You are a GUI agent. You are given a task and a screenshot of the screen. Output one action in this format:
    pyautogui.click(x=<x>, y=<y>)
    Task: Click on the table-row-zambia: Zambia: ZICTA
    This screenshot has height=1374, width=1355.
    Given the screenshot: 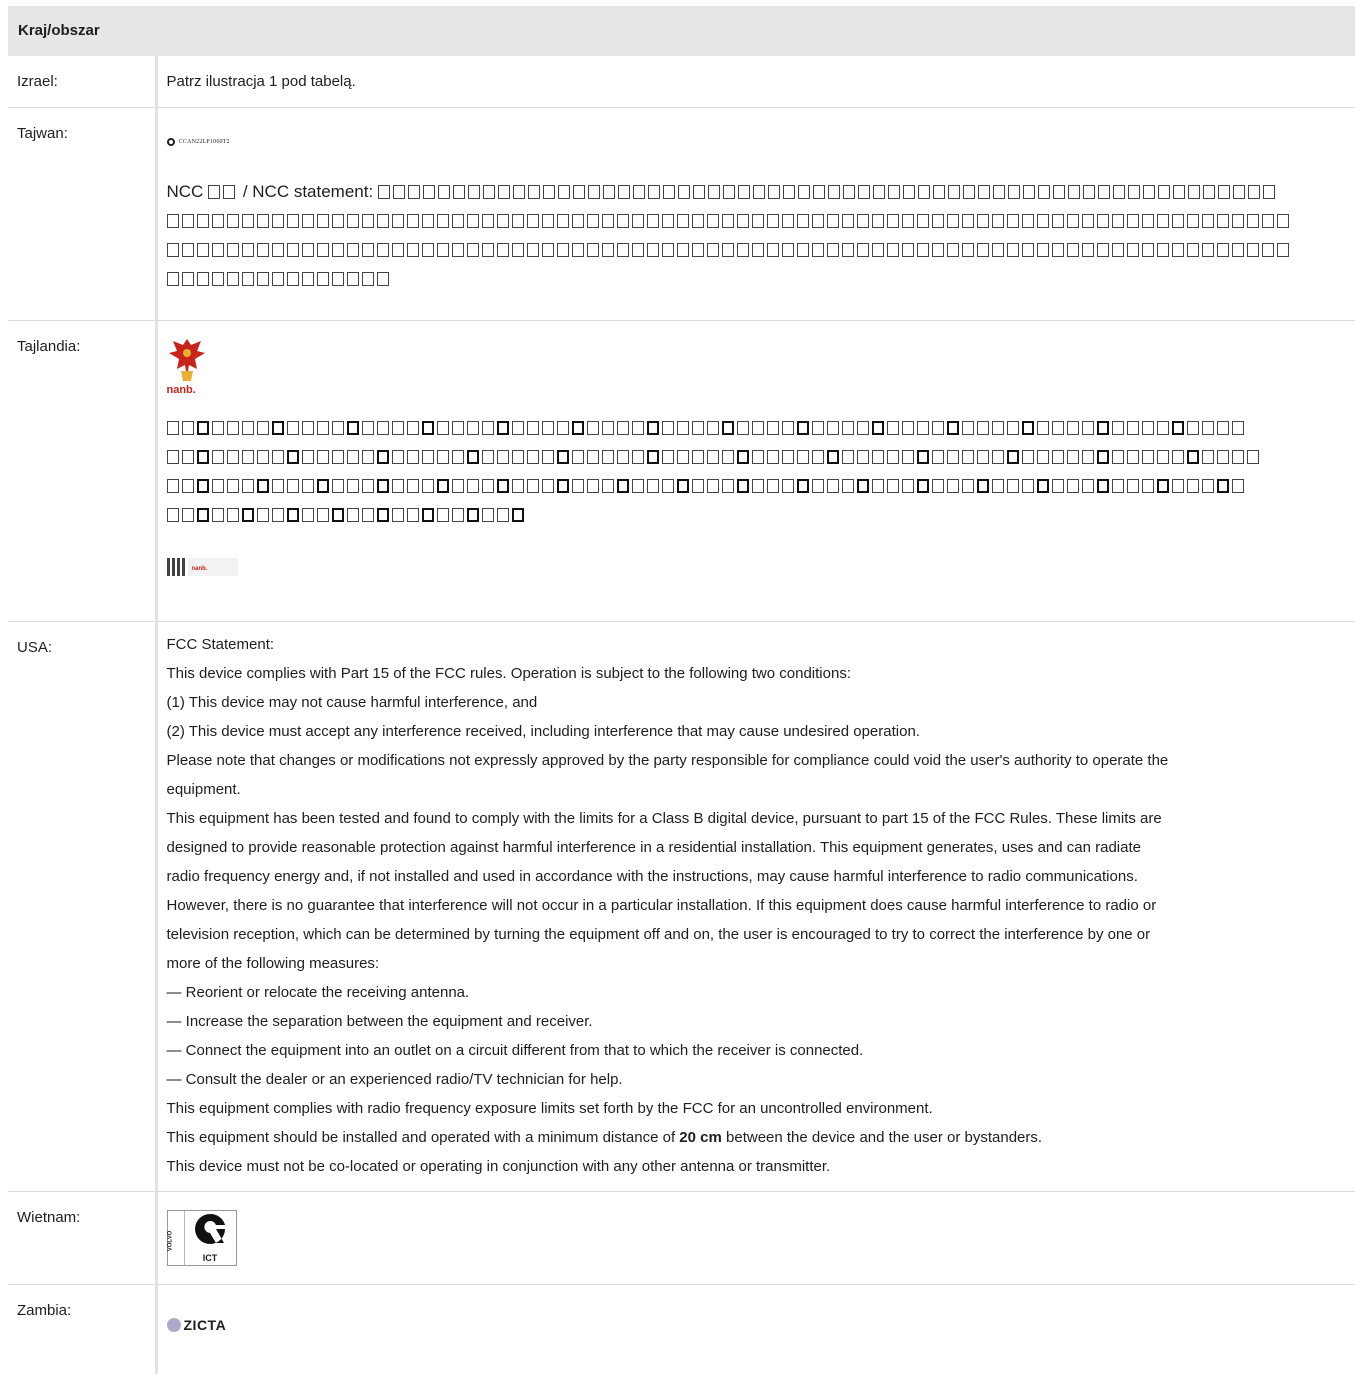 What is the action you would take?
    pyautogui.click(x=681, y=1329)
    